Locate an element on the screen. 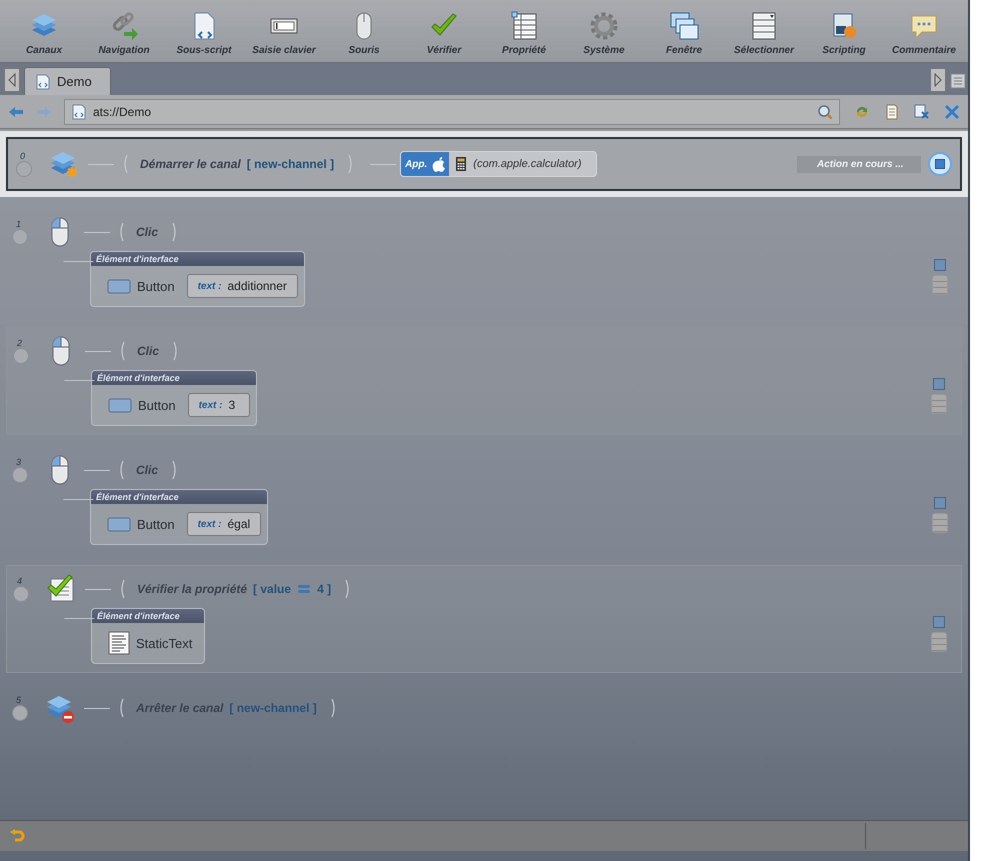 The height and width of the screenshot is (861, 981). document-icon is located at coordinates (892, 112).